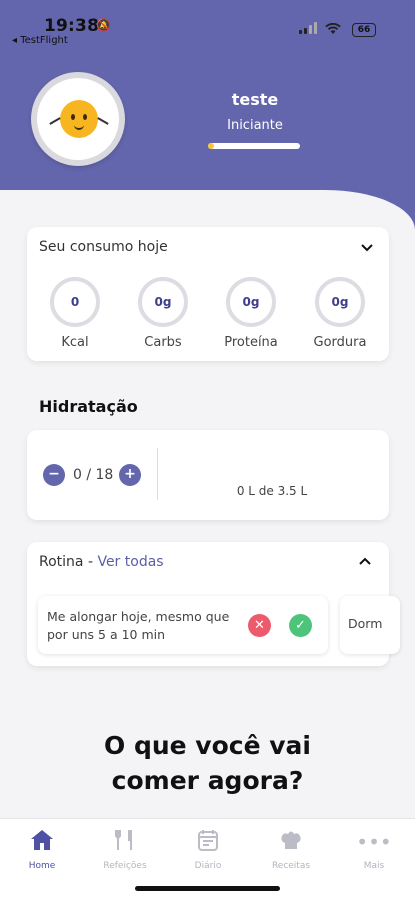 Image resolution: width=415 pixels, height=901 pixels. Describe the element at coordinates (207, 763) in the screenshot. I see `meal-question: O que você vai comer agora?` at that location.